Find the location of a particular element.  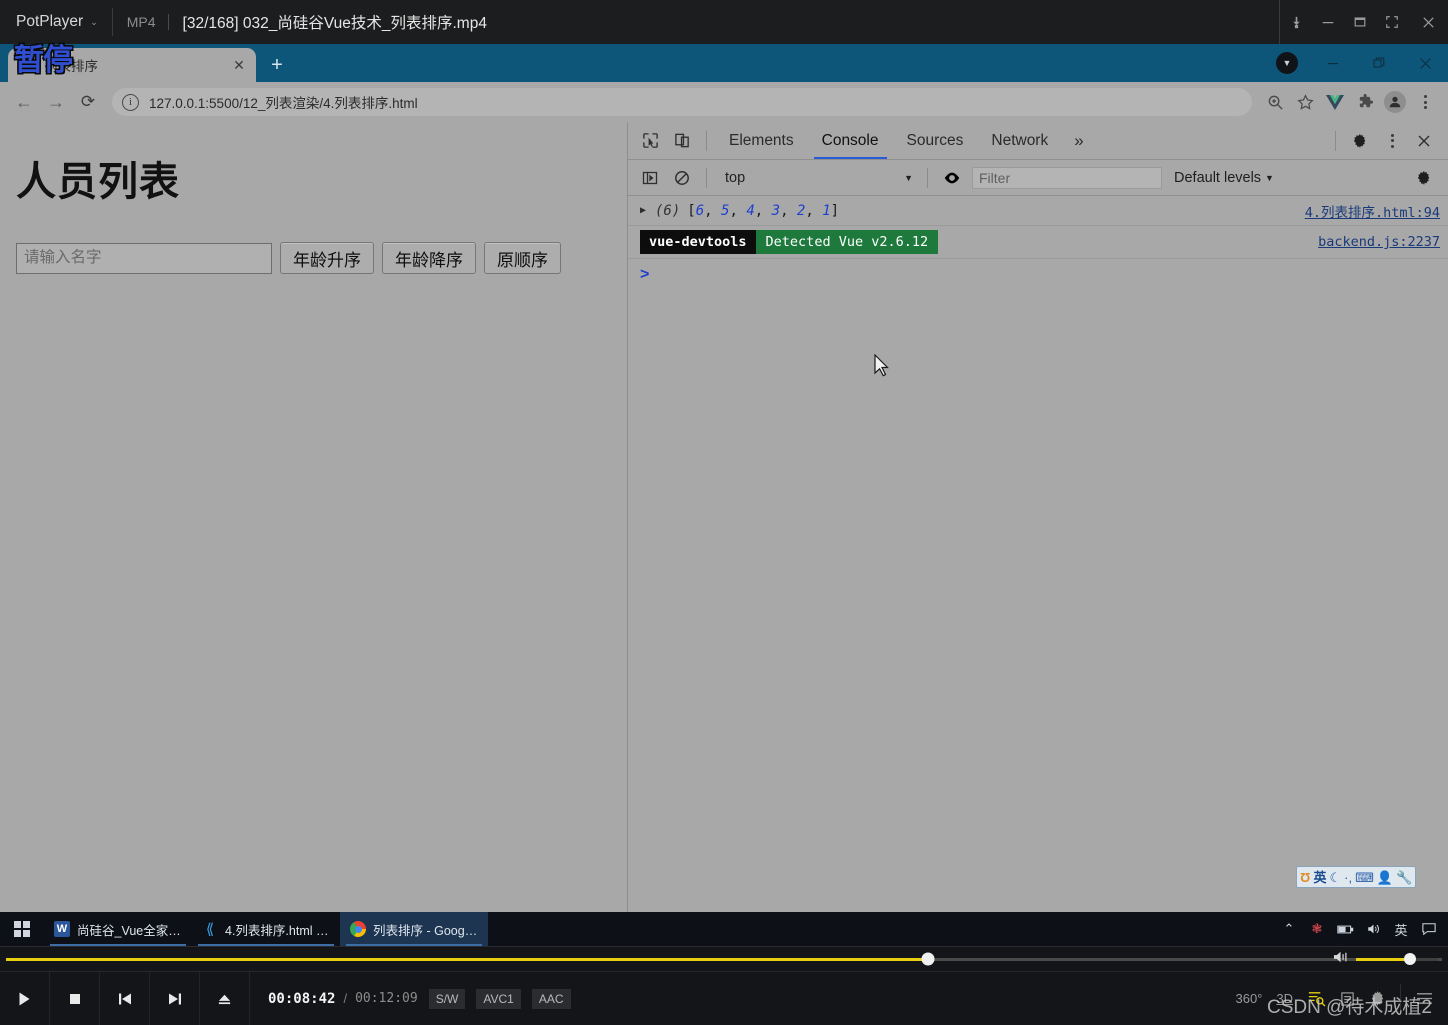

chrome-menu-icon is located at coordinates (1425, 102).